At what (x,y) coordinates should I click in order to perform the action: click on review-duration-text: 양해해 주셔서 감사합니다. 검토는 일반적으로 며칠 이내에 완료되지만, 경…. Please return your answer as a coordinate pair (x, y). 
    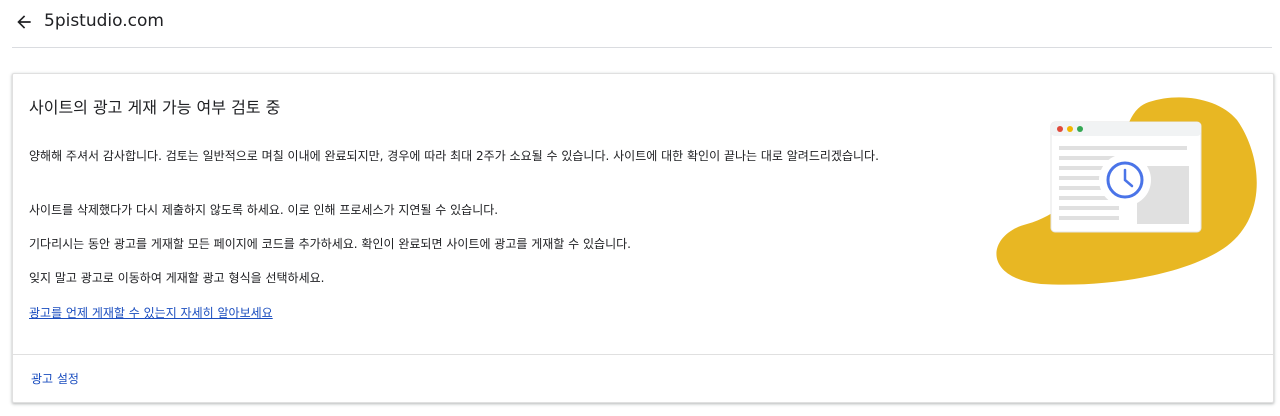
    Looking at the image, I should click on (454, 156).